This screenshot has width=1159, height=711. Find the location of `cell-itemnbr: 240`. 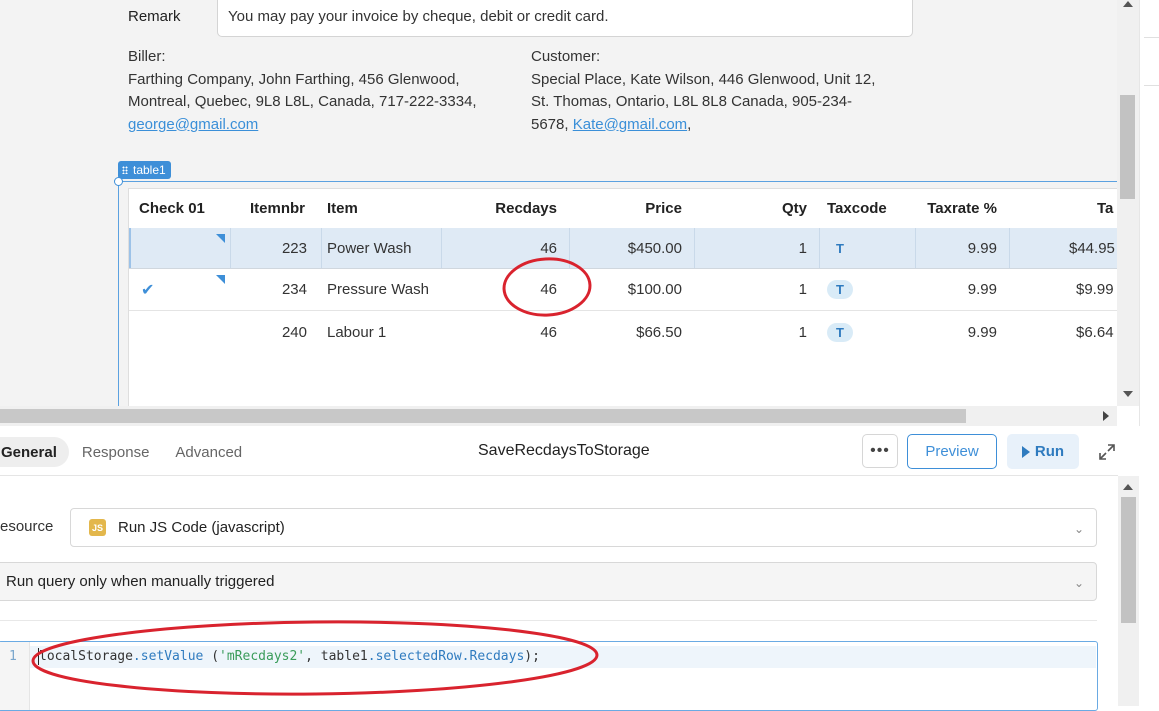

cell-itemnbr: 240 is located at coordinates (294, 332).